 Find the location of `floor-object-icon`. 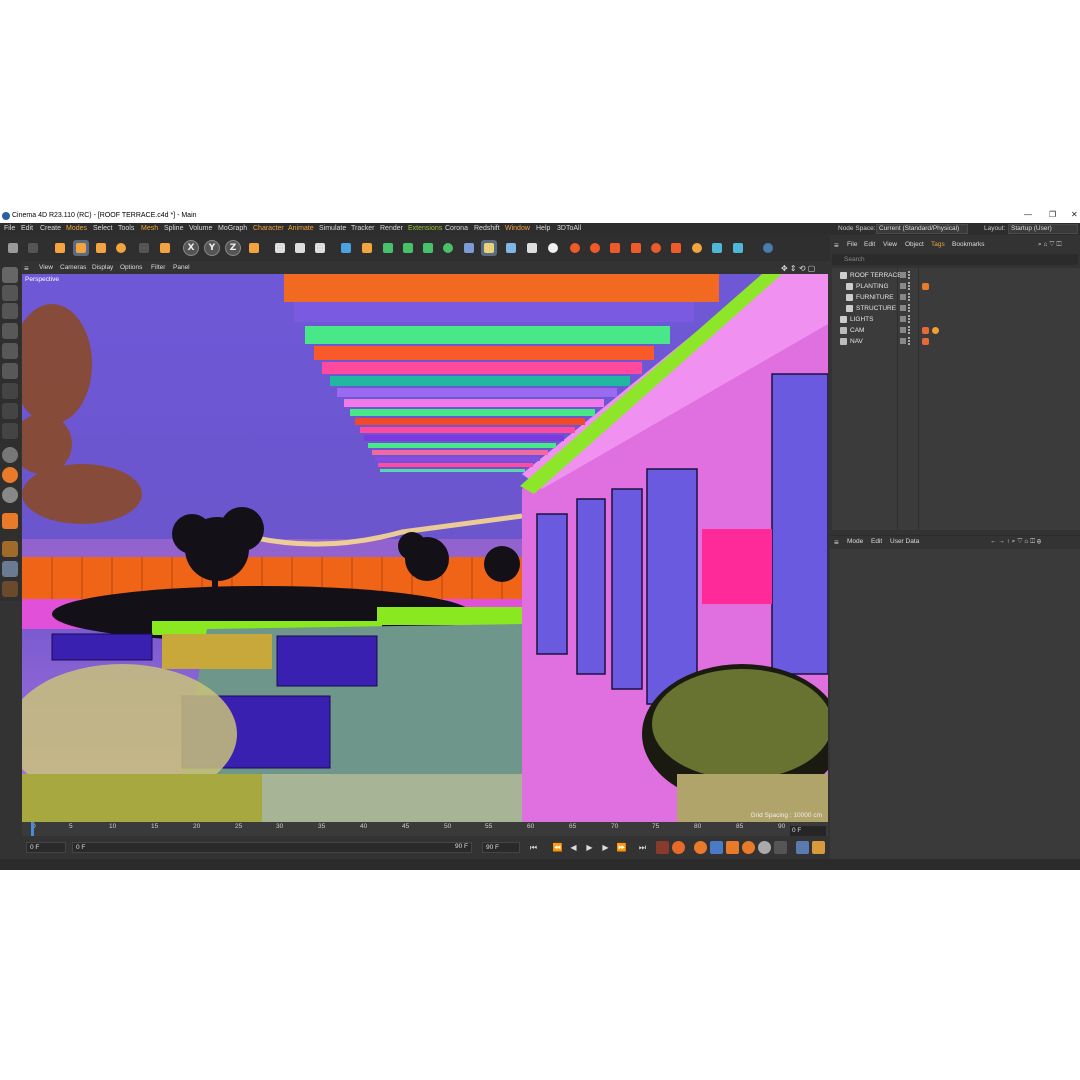

floor-object-icon is located at coordinates (489, 248).